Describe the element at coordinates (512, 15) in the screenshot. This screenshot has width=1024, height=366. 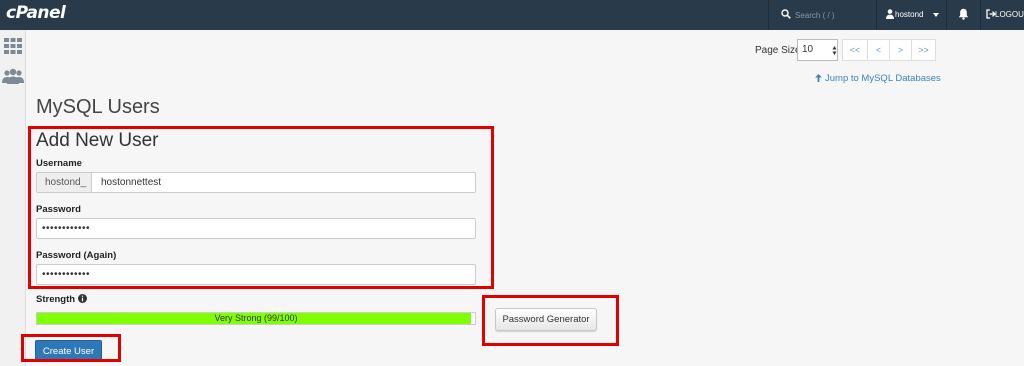
I see `top-navbar: cPanel hostond LOGOUT` at that location.